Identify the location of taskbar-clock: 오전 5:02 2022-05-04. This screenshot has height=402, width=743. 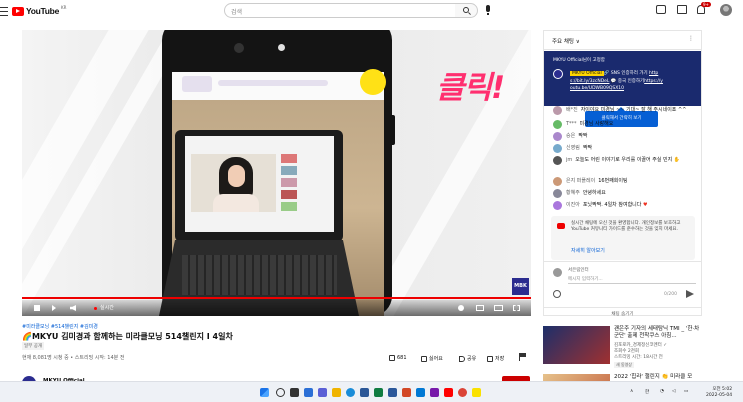
(719, 392).